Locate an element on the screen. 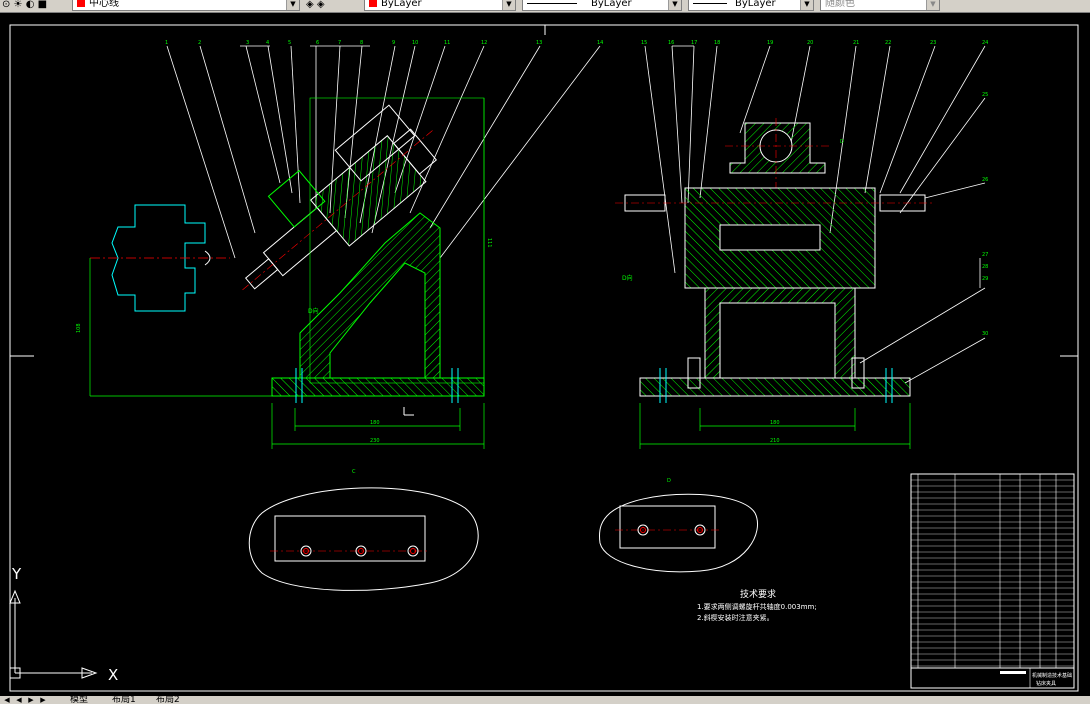 Image resolution: width=1090 pixels, height=704 pixels. balloon-20: 20 is located at coordinates (810, 43).